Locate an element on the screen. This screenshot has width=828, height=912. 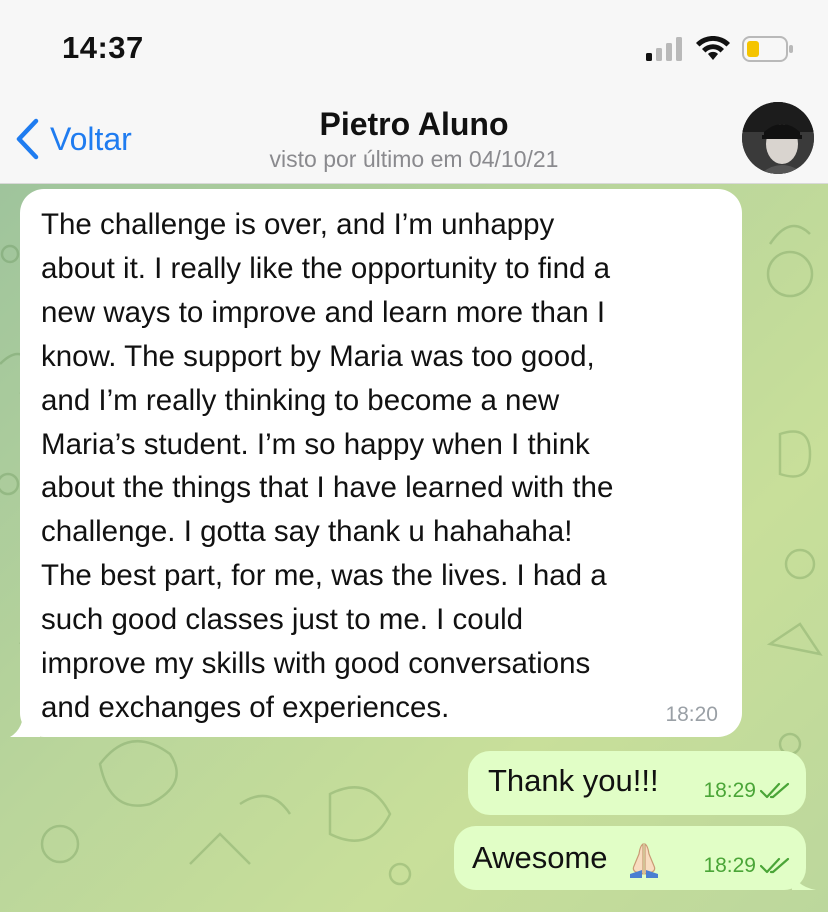
wifi-icon is located at coordinates (713, 48).